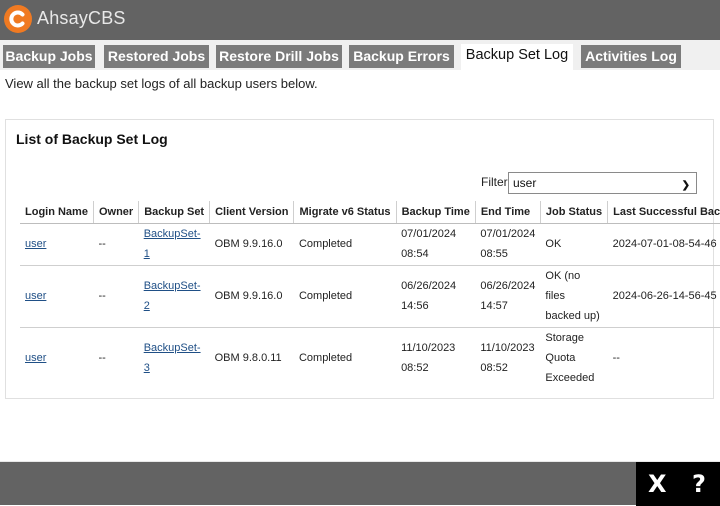 Image resolution: width=720 pixels, height=506 pixels. I want to click on tab-activities-log: Activities Log, so click(631, 56).